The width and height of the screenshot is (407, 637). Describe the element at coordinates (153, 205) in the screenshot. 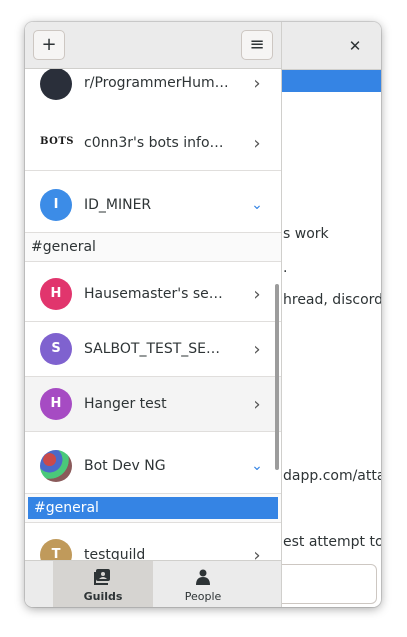

I see `guild-row: I ID_MINER ⌄` at that location.